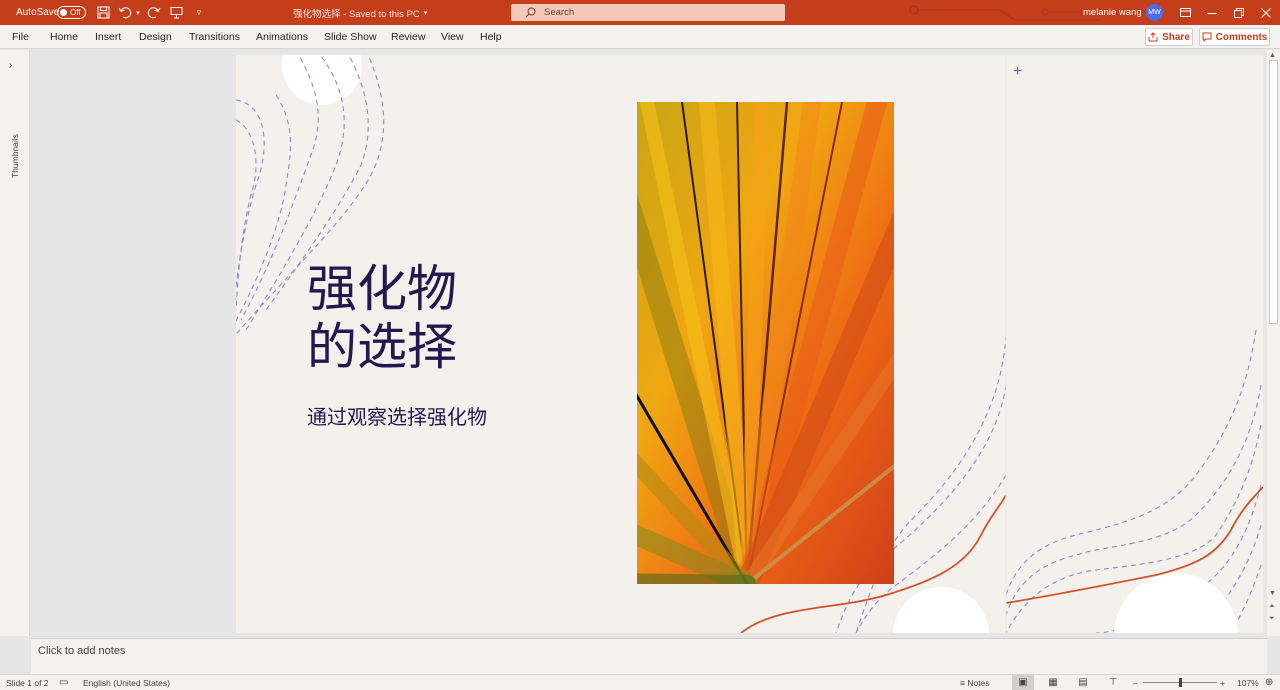 The width and height of the screenshot is (1280, 690). I want to click on scrollbar-thumb, so click(1273, 192).